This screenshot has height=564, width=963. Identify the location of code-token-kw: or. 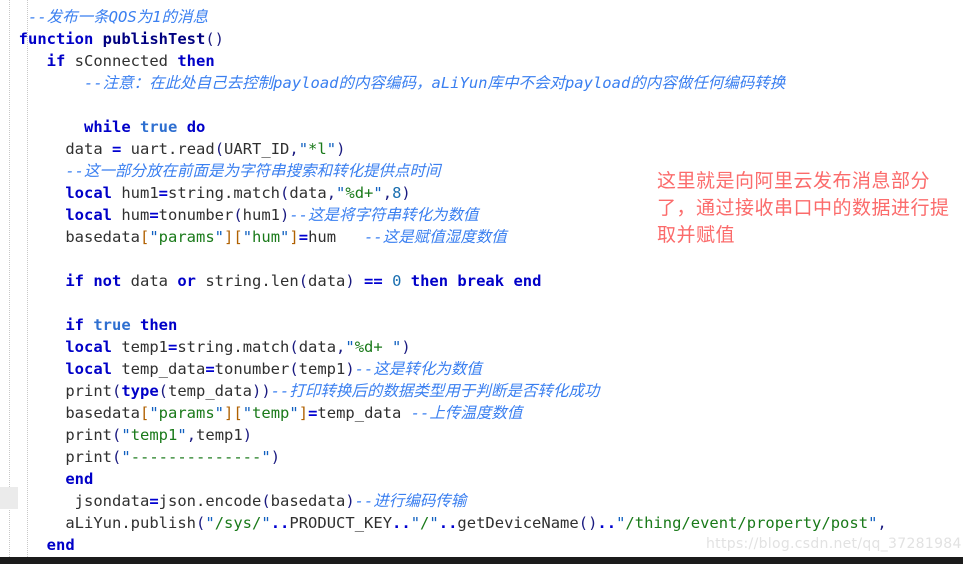
(187, 281).